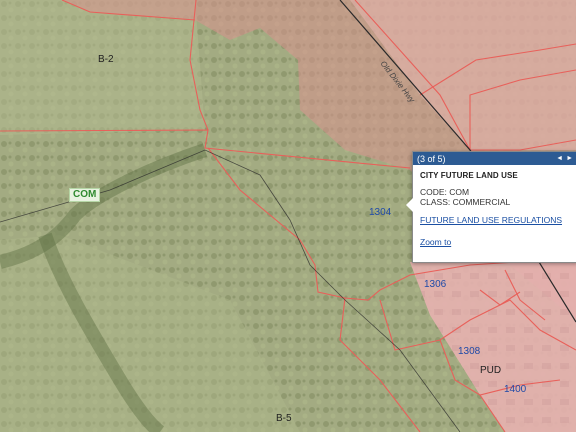 The width and height of the screenshot is (576, 432). What do you see at coordinates (102, 67) in the screenshot?
I see `cleared-area-west` at bounding box center [102, 67].